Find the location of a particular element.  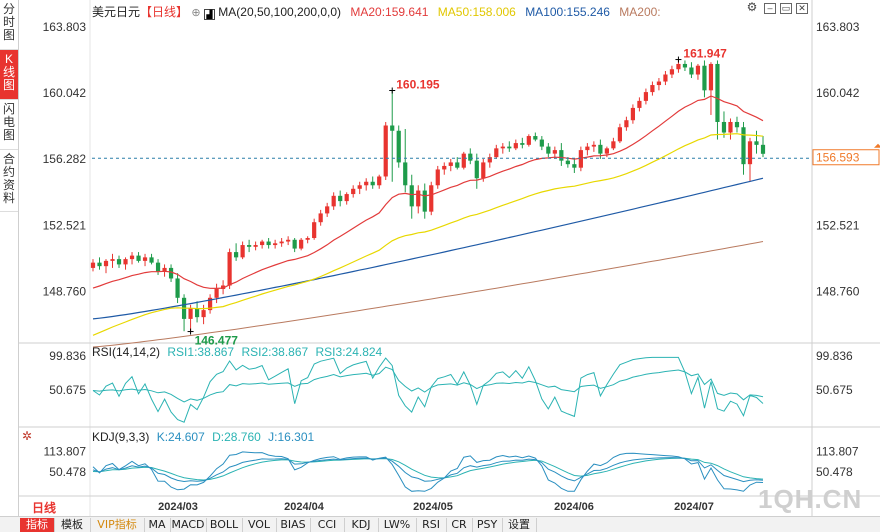

bottom-tab-0: 指标 is located at coordinates (37, 525).